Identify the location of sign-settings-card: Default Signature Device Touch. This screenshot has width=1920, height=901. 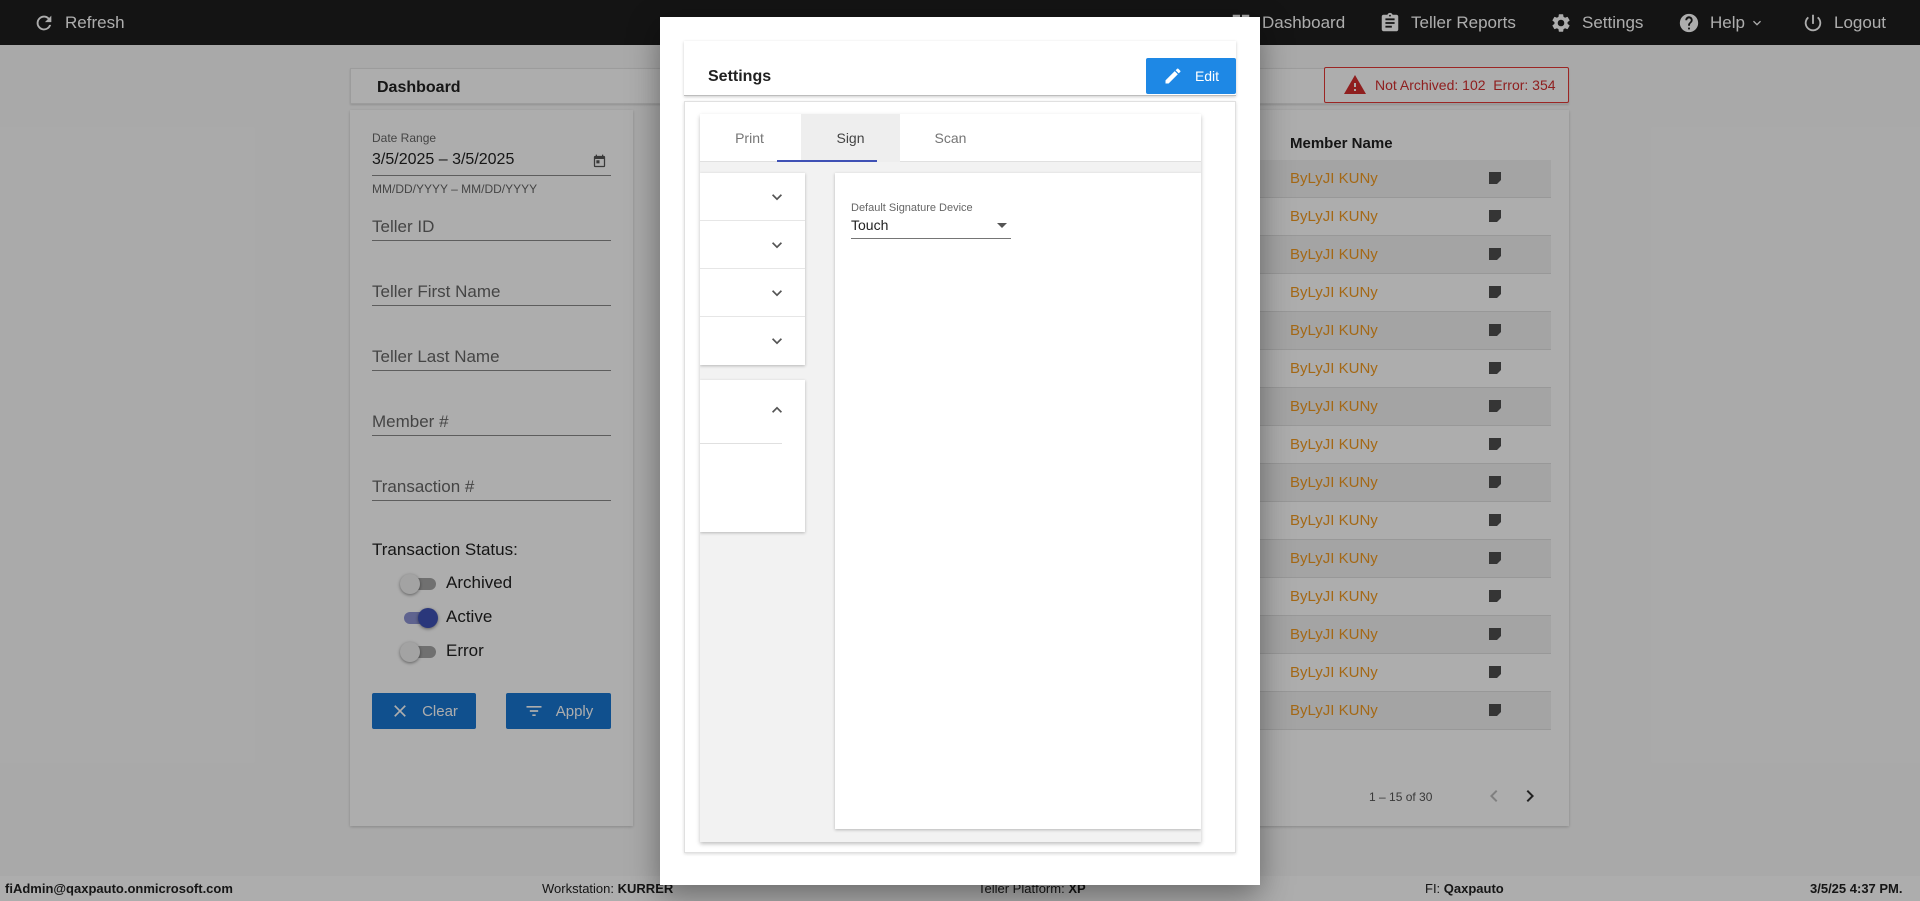
(1018, 501).